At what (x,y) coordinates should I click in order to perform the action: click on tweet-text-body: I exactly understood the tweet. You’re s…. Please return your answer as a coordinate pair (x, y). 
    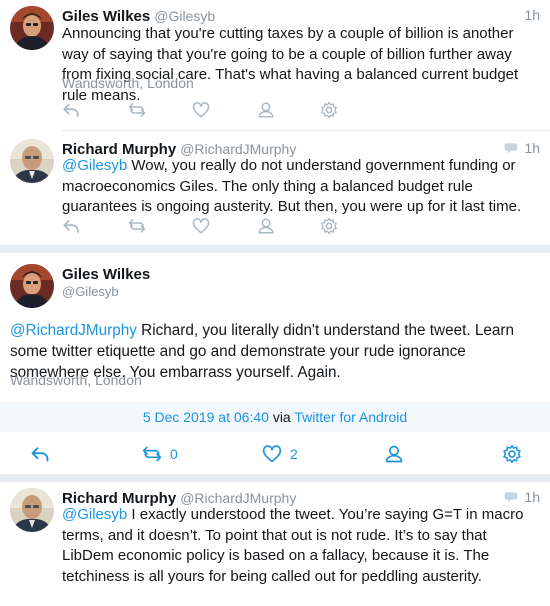
    Looking at the image, I should click on (293, 545).